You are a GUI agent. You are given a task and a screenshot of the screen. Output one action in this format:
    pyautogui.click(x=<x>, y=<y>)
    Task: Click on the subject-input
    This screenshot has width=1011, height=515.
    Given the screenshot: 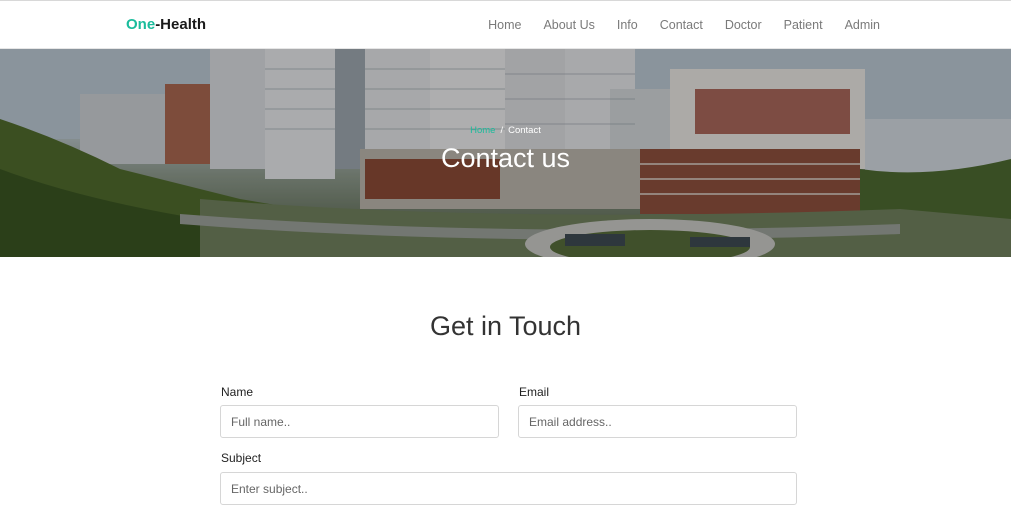 What is the action you would take?
    pyautogui.click(x=508, y=488)
    